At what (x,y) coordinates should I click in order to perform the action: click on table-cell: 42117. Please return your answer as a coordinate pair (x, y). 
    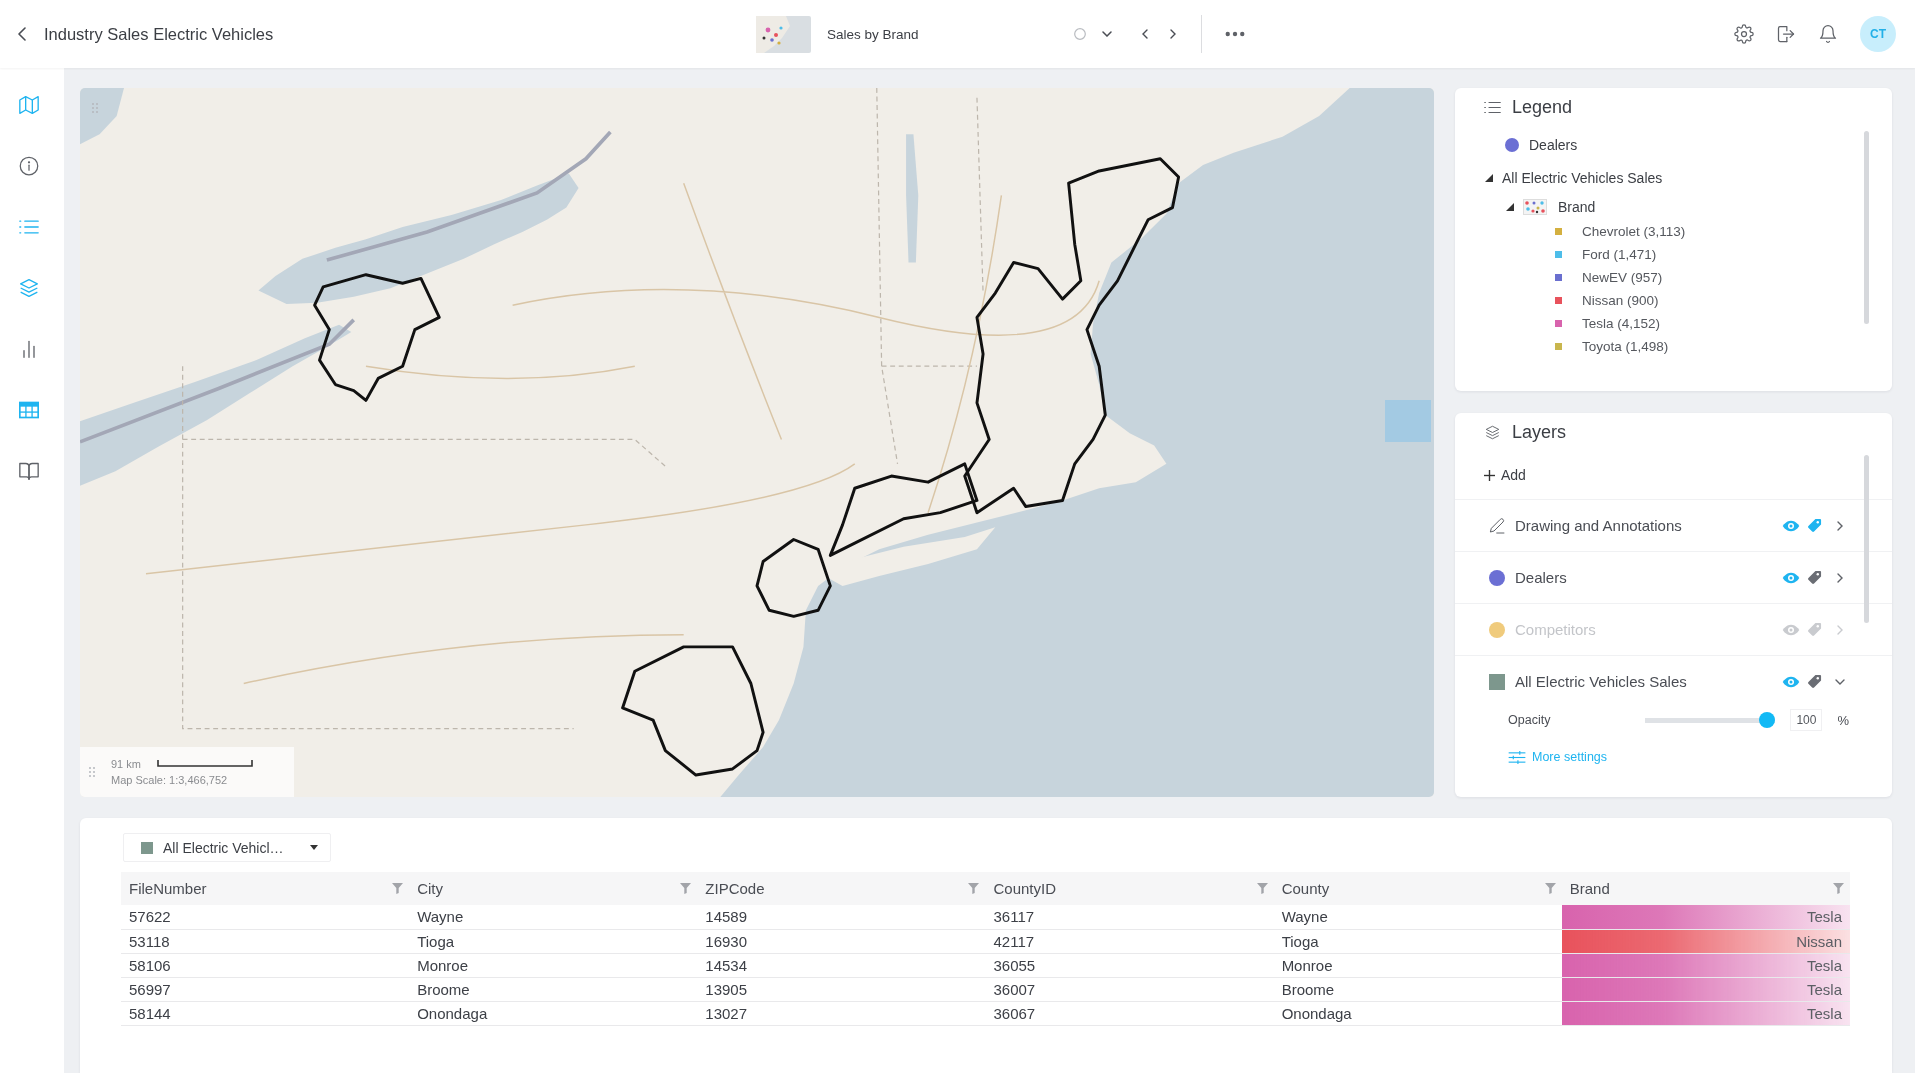
    Looking at the image, I should click on (1129, 941).